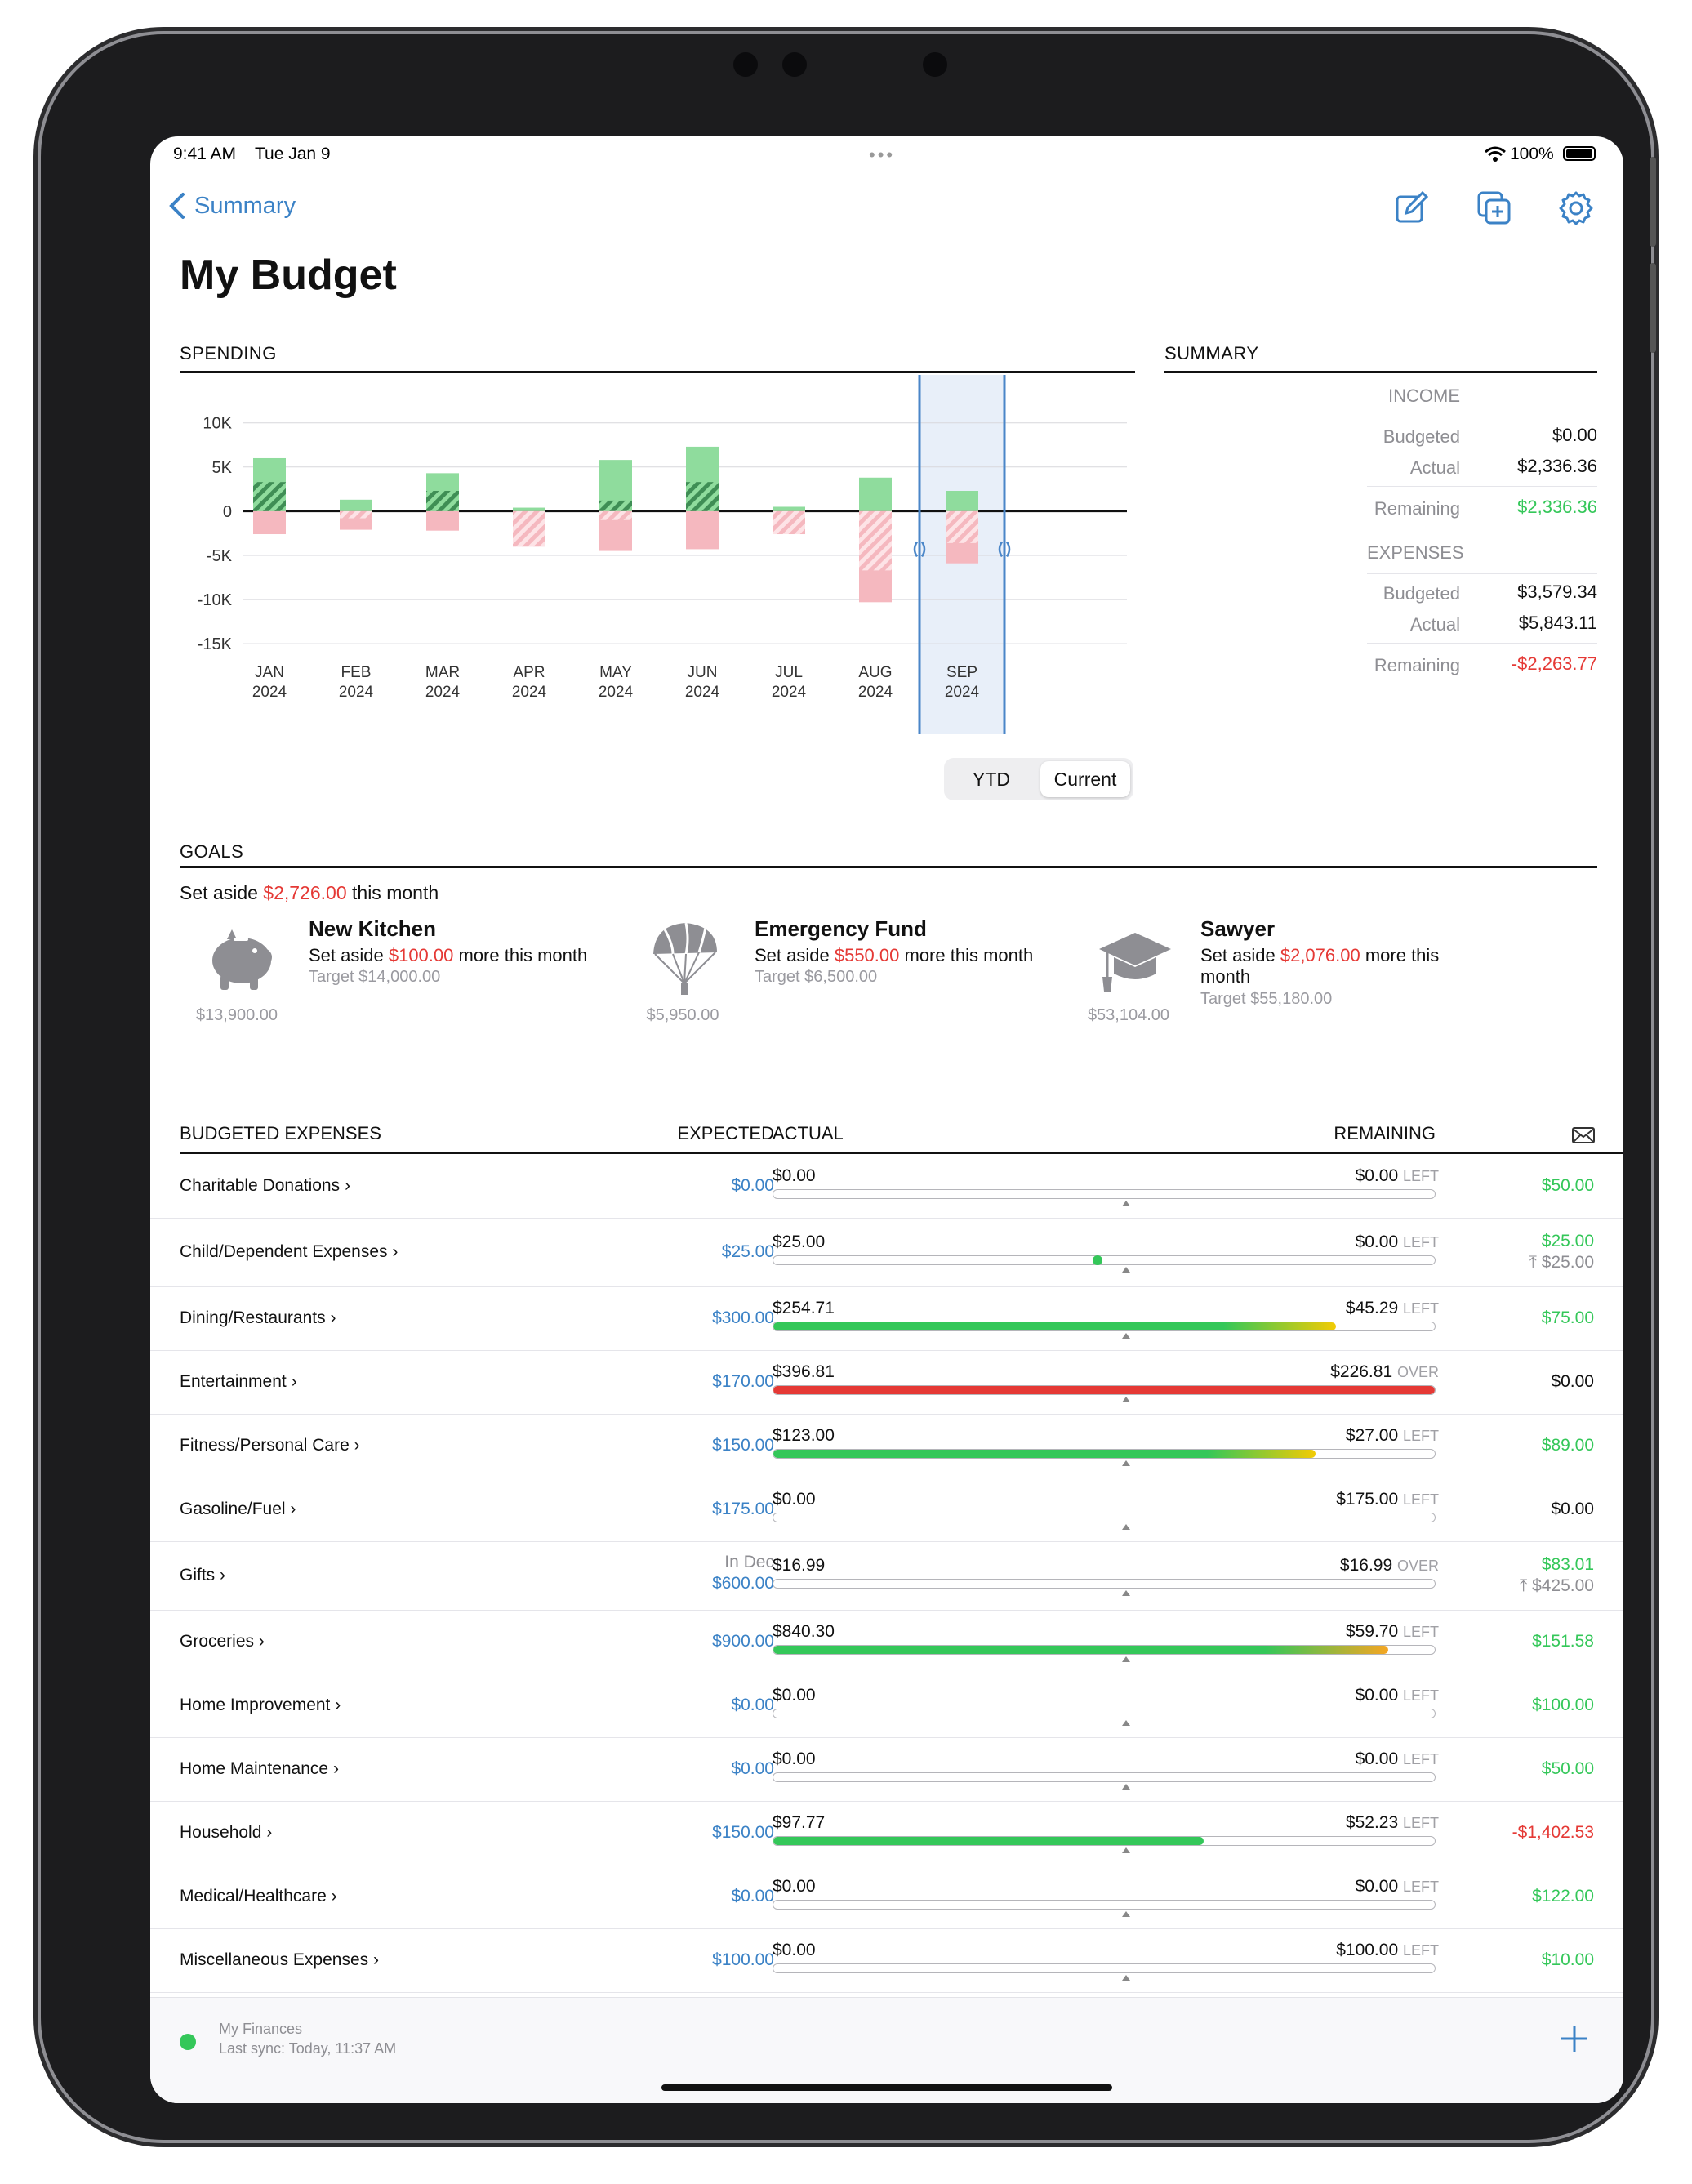  I want to click on x-tick-month: FEB, so click(357, 672).